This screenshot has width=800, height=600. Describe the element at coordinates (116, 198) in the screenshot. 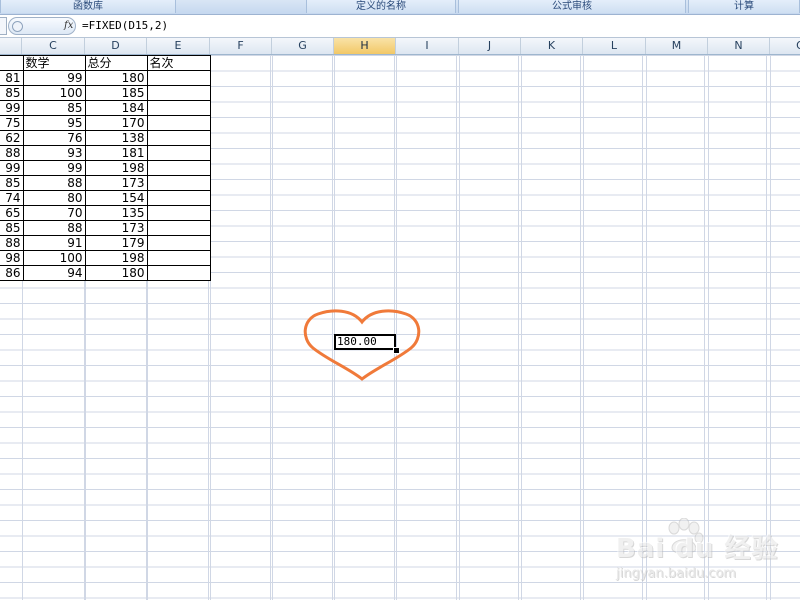

I see `cell-total: 154` at that location.